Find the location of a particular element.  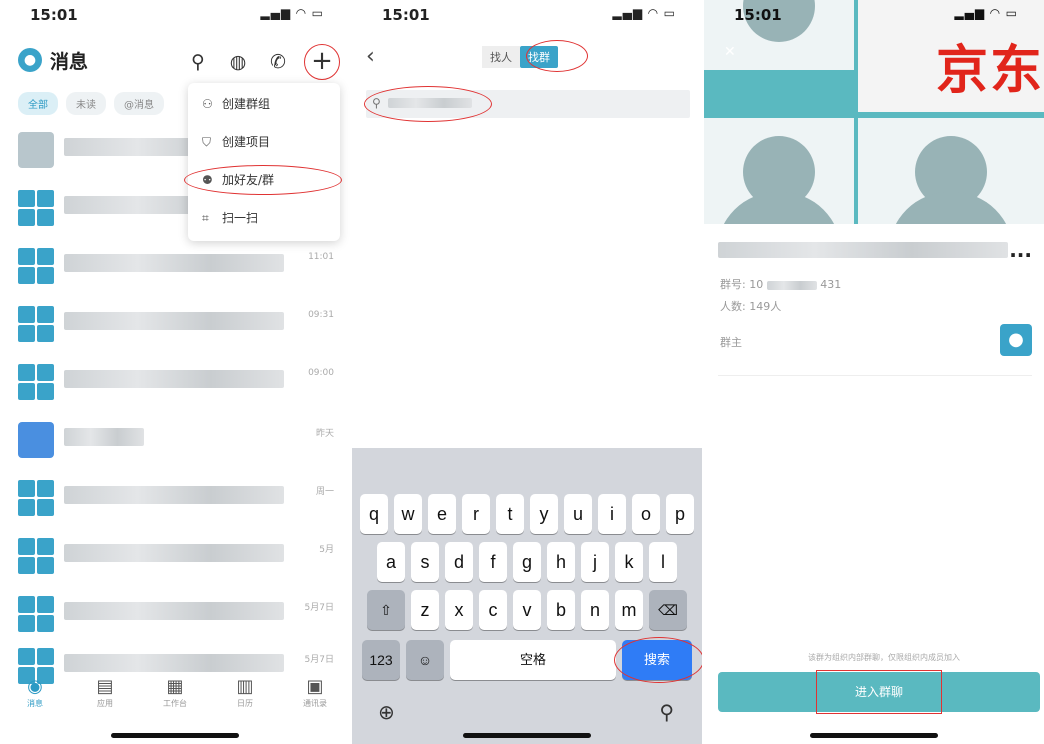

tab-workbench: ▦ 工作台 is located at coordinates (175, 696).